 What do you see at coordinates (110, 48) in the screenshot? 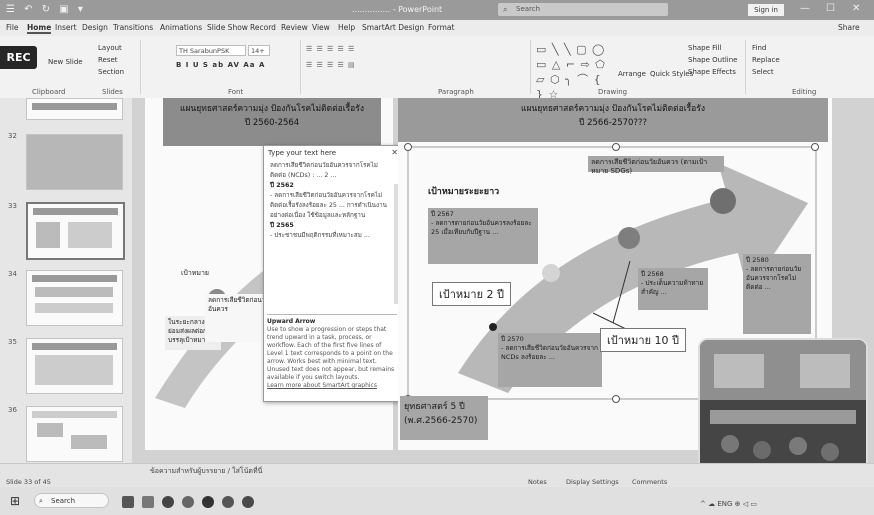
I see `layout-button: Layout` at bounding box center [110, 48].